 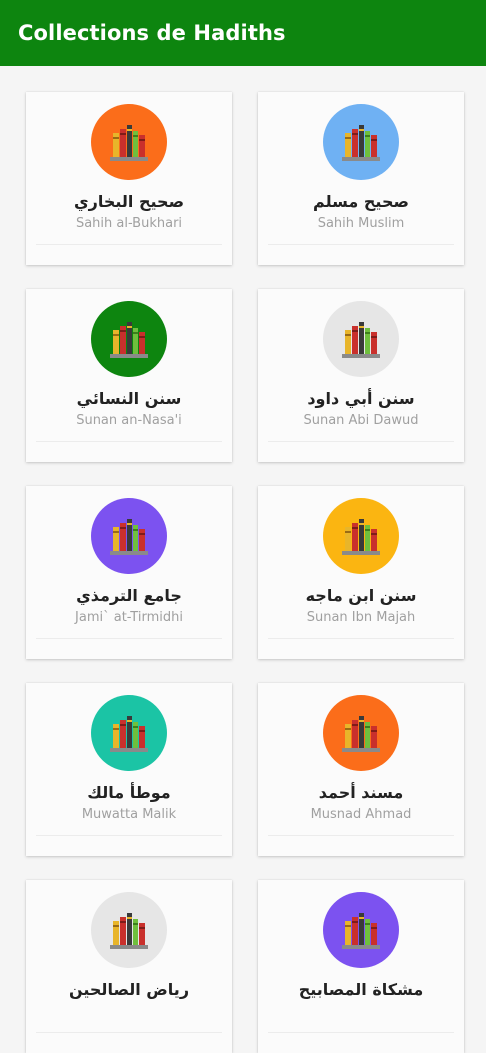 I want to click on collection-english-name: Sahih Muslim, so click(x=361, y=223).